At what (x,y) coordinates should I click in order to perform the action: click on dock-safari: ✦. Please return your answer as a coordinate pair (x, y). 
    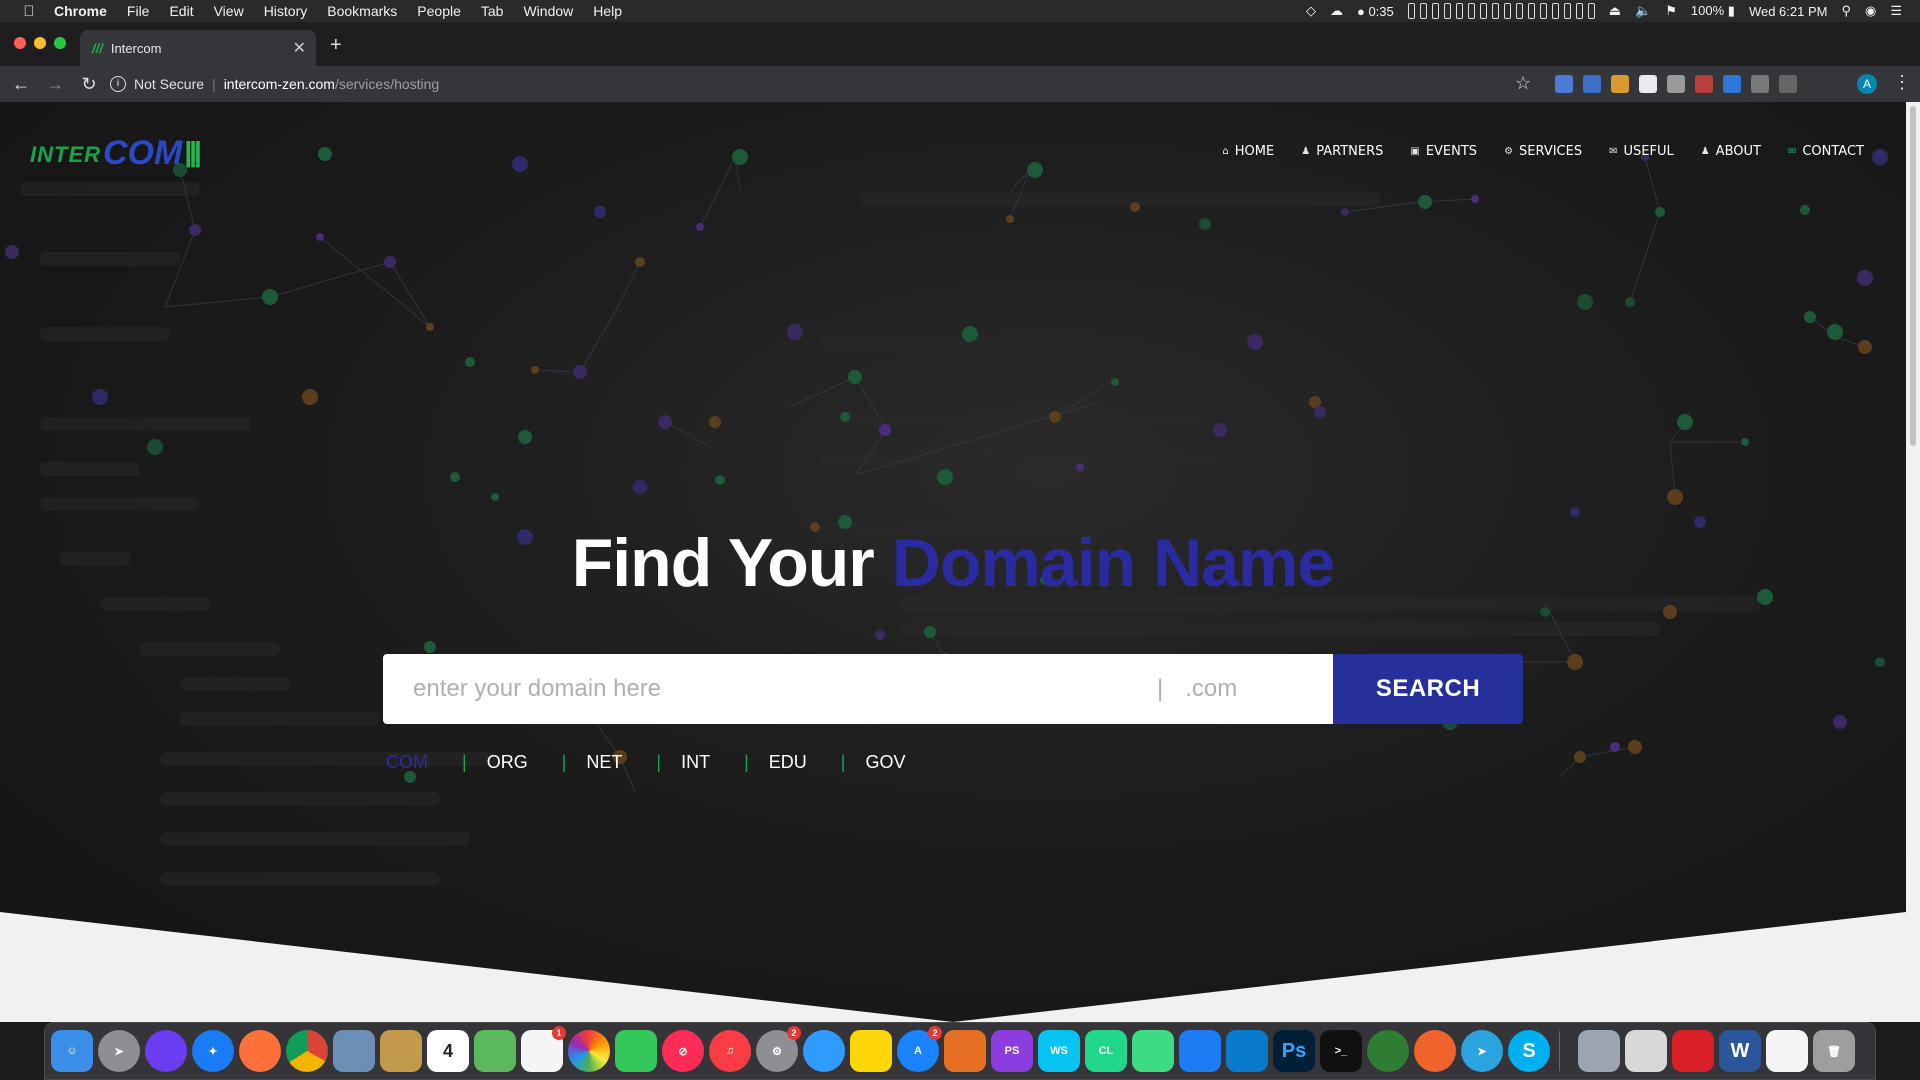
    Looking at the image, I should click on (213, 1051).